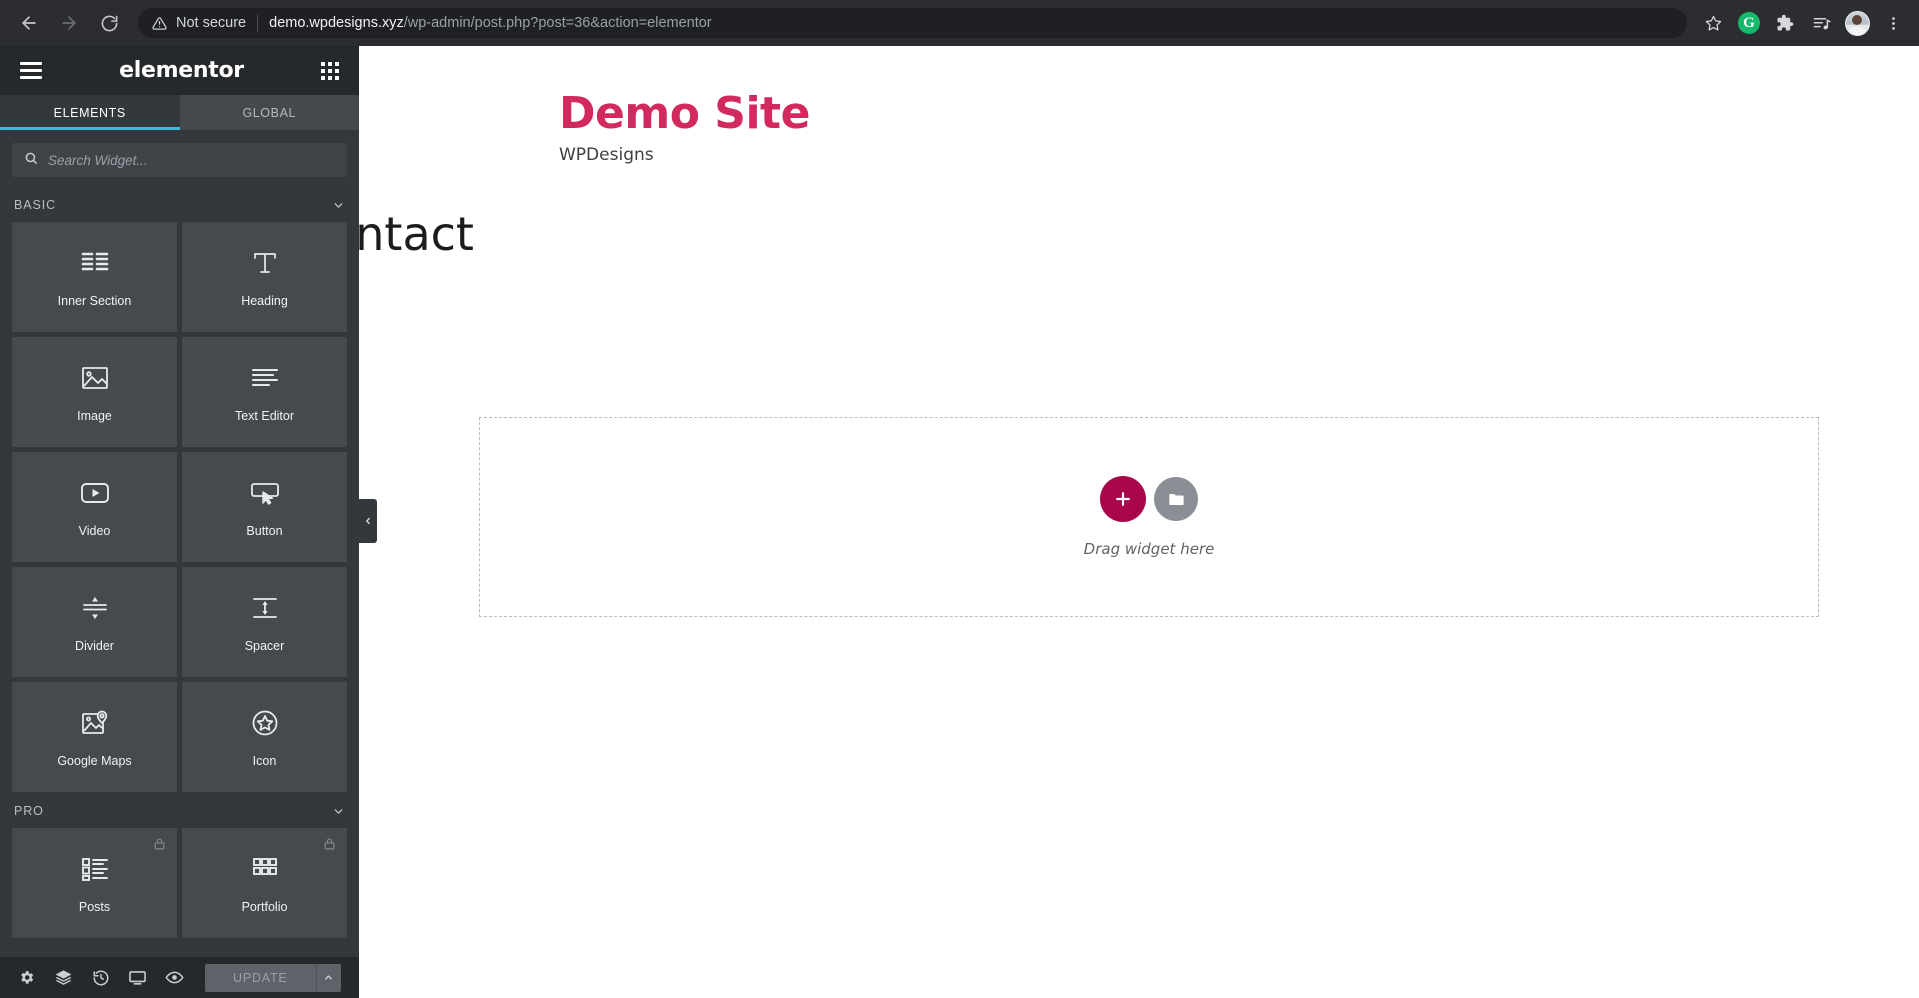 Image resolution: width=1919 pixels, height=998 pixels. What do you see at coordinates (1139, 105) in the screenshot?
I see `site-header: Demo Site WPDesigns` at bounding box center [1139, 105].